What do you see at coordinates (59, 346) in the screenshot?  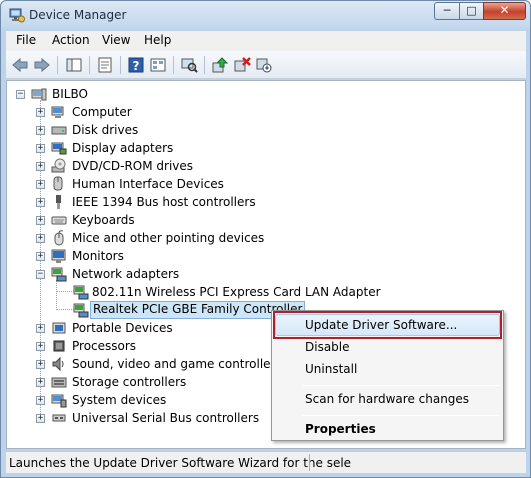 I see `processor-icon` at bounding box center [59, 346].